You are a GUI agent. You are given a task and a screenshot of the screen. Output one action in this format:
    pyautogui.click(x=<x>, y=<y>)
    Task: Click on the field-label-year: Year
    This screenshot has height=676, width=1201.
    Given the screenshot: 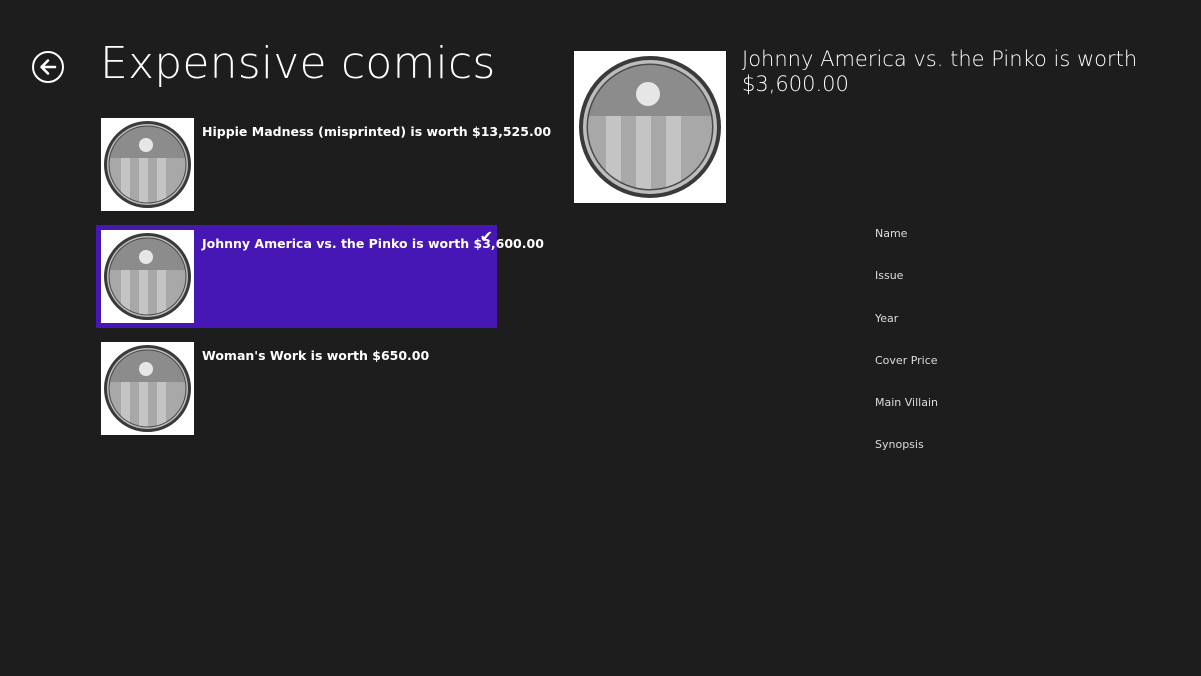 What is the action you would take?
    pyautogui.click(x=887, y=318)
    